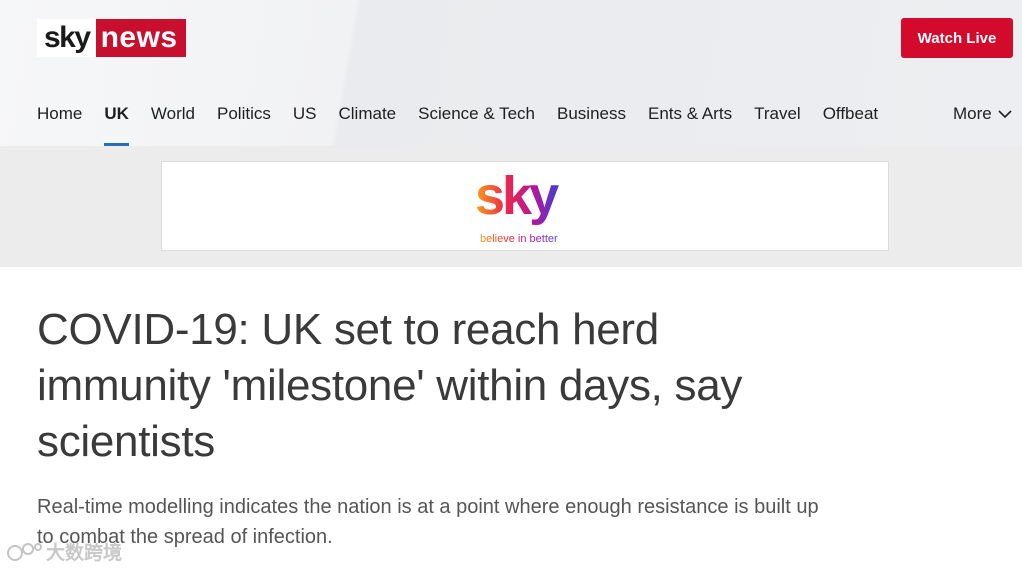  What do you see at coordinates (690, 124) in the screenshot?
I see `nav-item-ents-arts: Ents & Arts` at bounding box center [690, 124].